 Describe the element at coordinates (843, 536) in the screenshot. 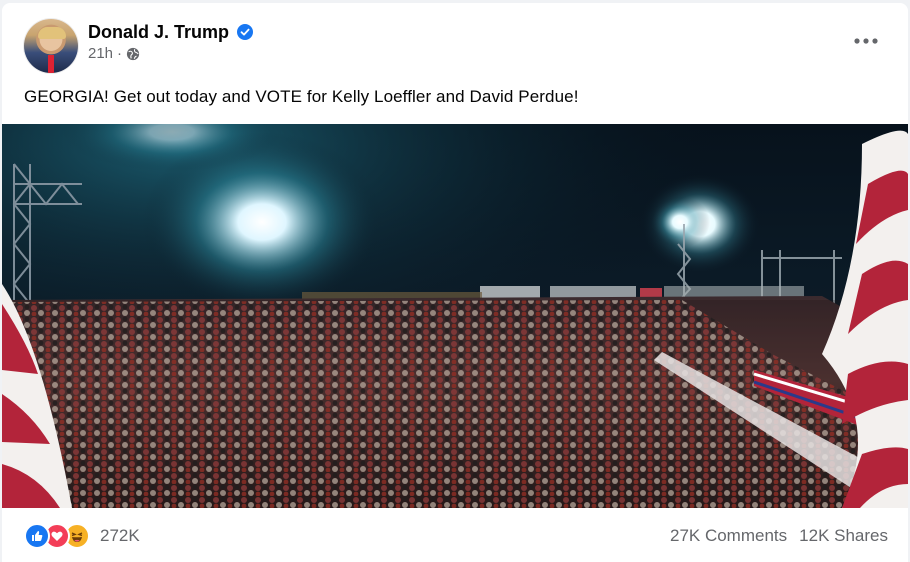

I see `shares-count: 12K Shares` at that location.